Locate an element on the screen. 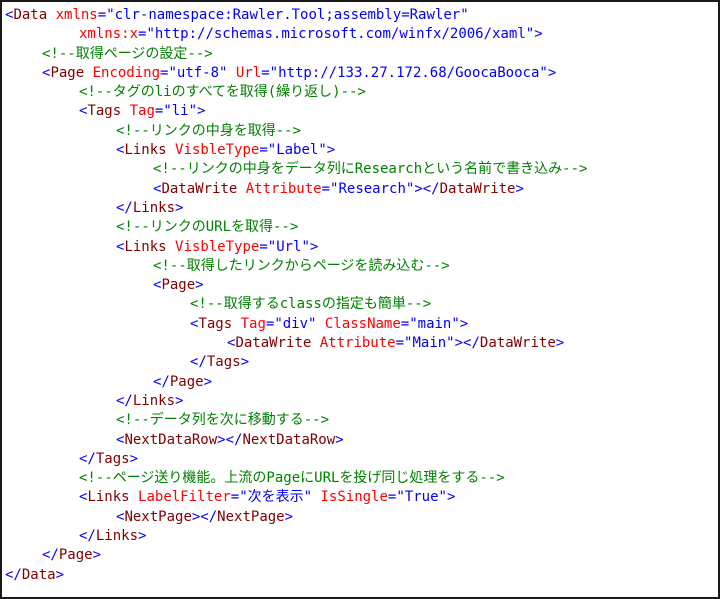  code-token-comment: <!--取得ページの設定--> is located at coordinates (127, 53).